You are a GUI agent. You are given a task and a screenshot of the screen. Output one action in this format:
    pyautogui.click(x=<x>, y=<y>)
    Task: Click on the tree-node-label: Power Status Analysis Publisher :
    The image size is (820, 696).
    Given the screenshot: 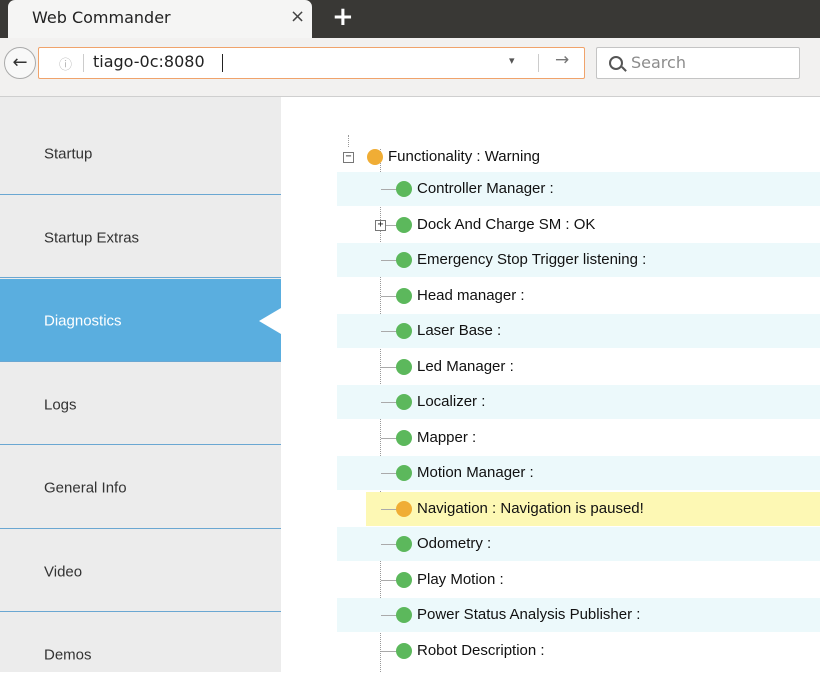 What is the action you would take?
    pyautogui.click(x=529, y=614)
    